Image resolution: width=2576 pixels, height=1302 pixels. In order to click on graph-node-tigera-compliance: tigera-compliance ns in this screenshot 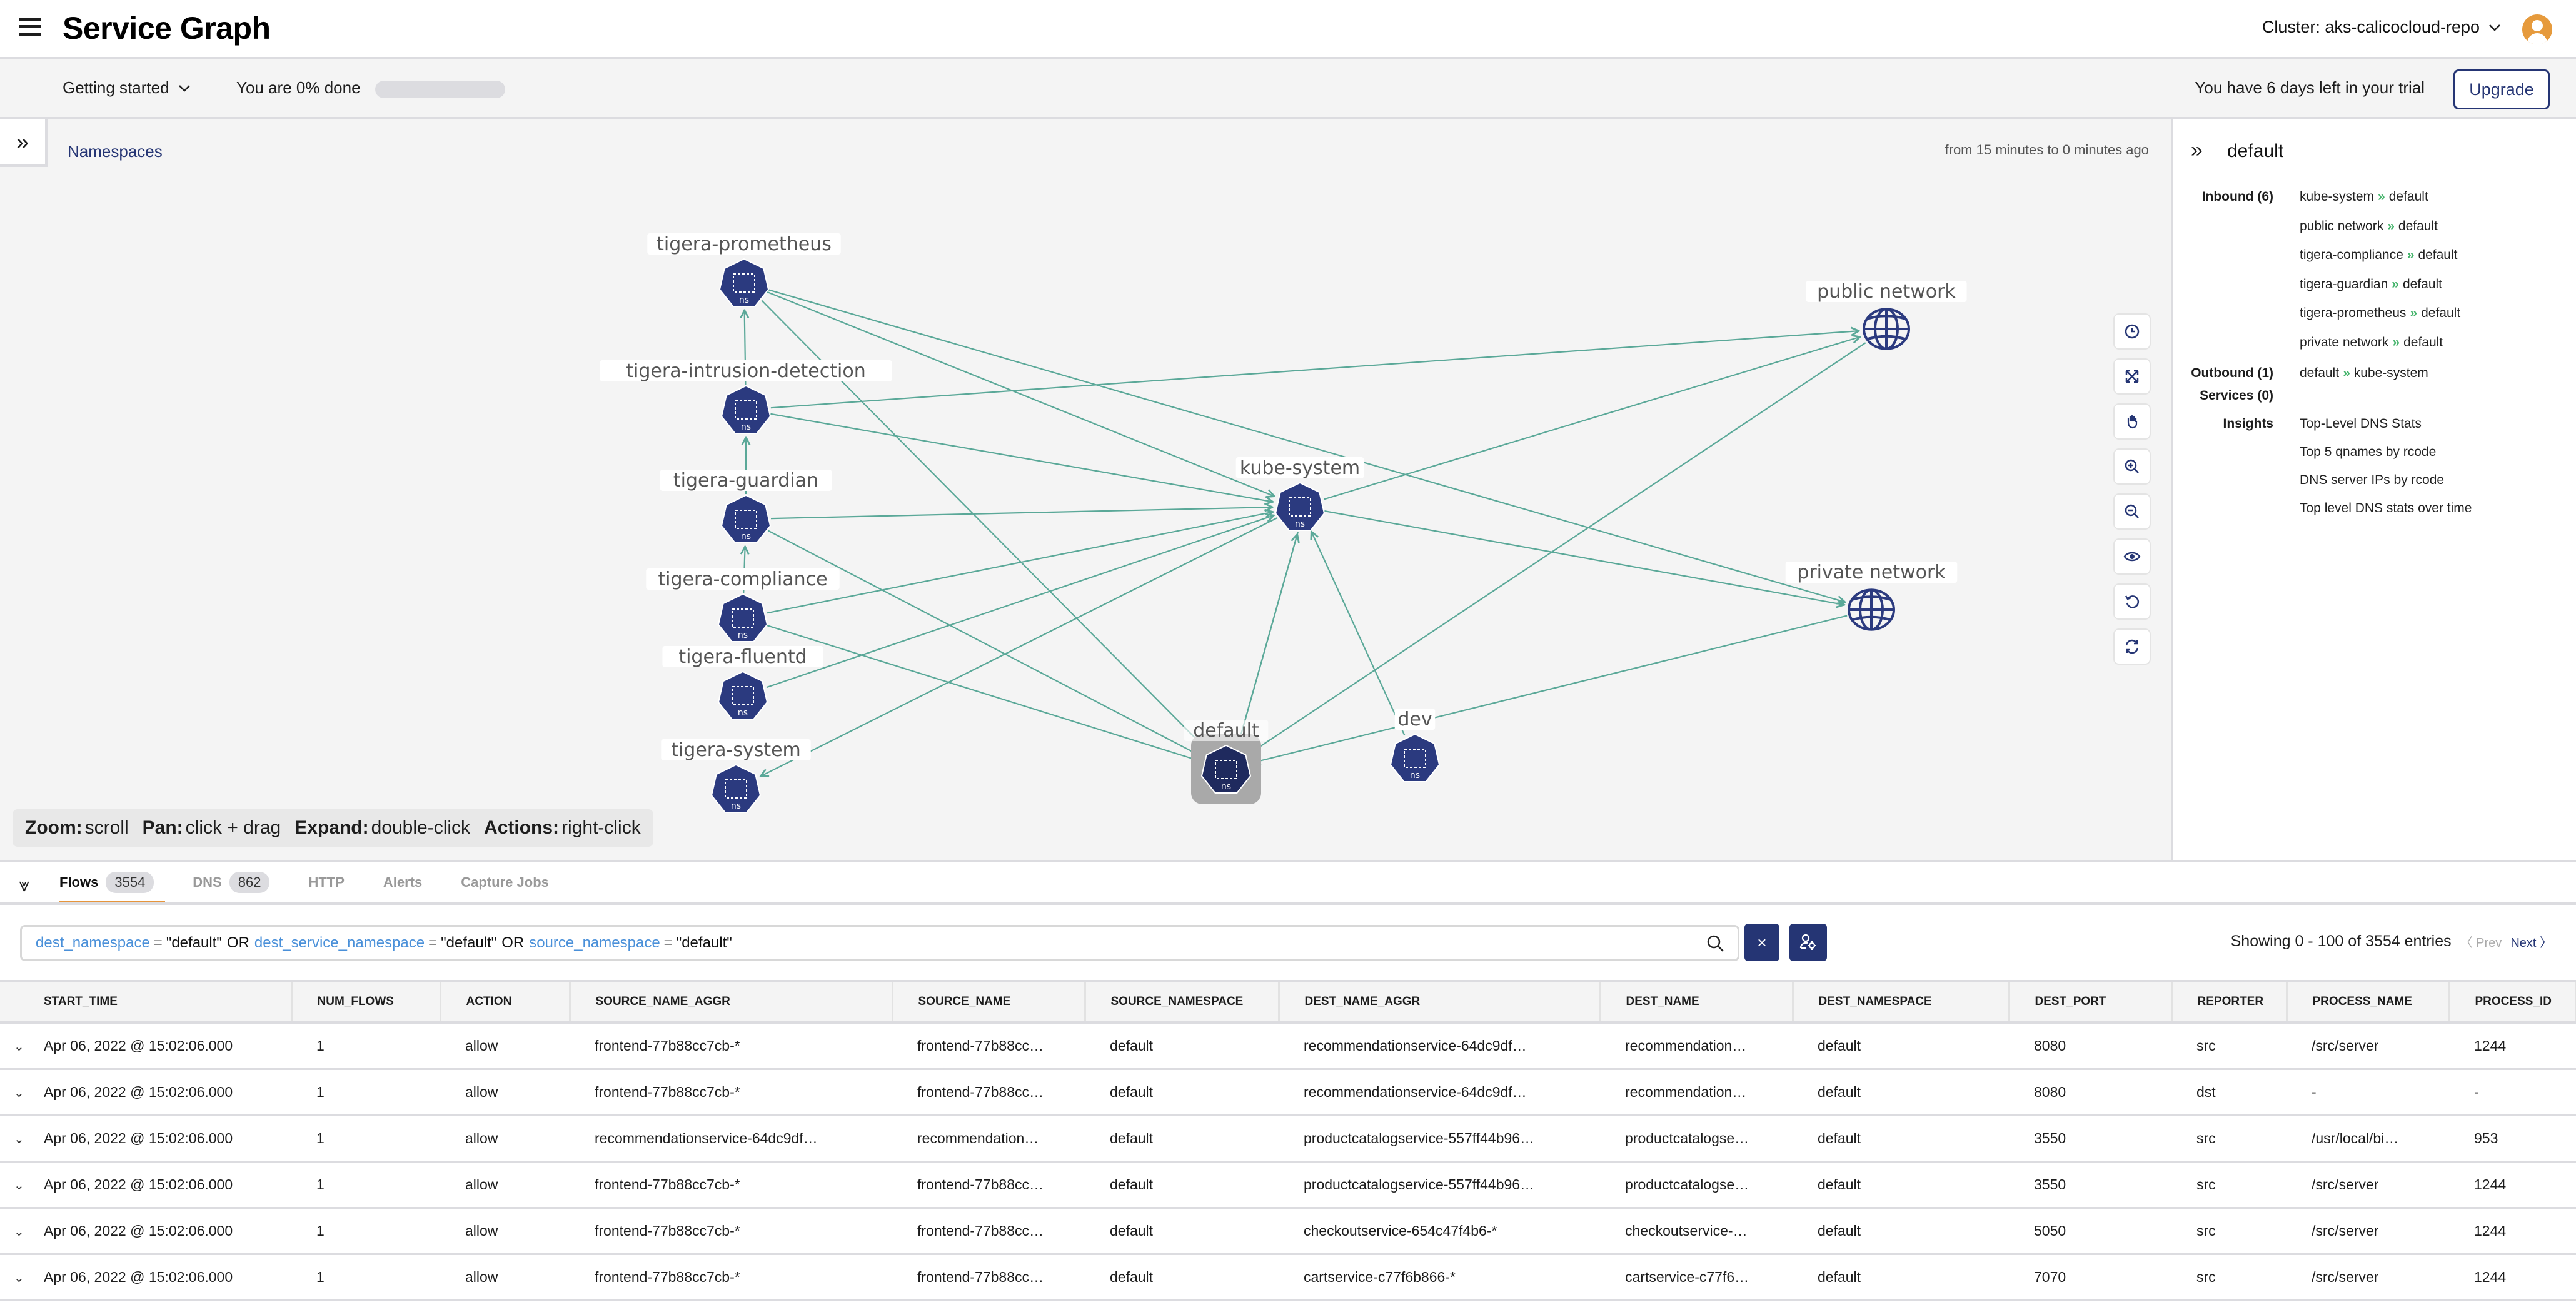, I will do `click(743, 605)`.